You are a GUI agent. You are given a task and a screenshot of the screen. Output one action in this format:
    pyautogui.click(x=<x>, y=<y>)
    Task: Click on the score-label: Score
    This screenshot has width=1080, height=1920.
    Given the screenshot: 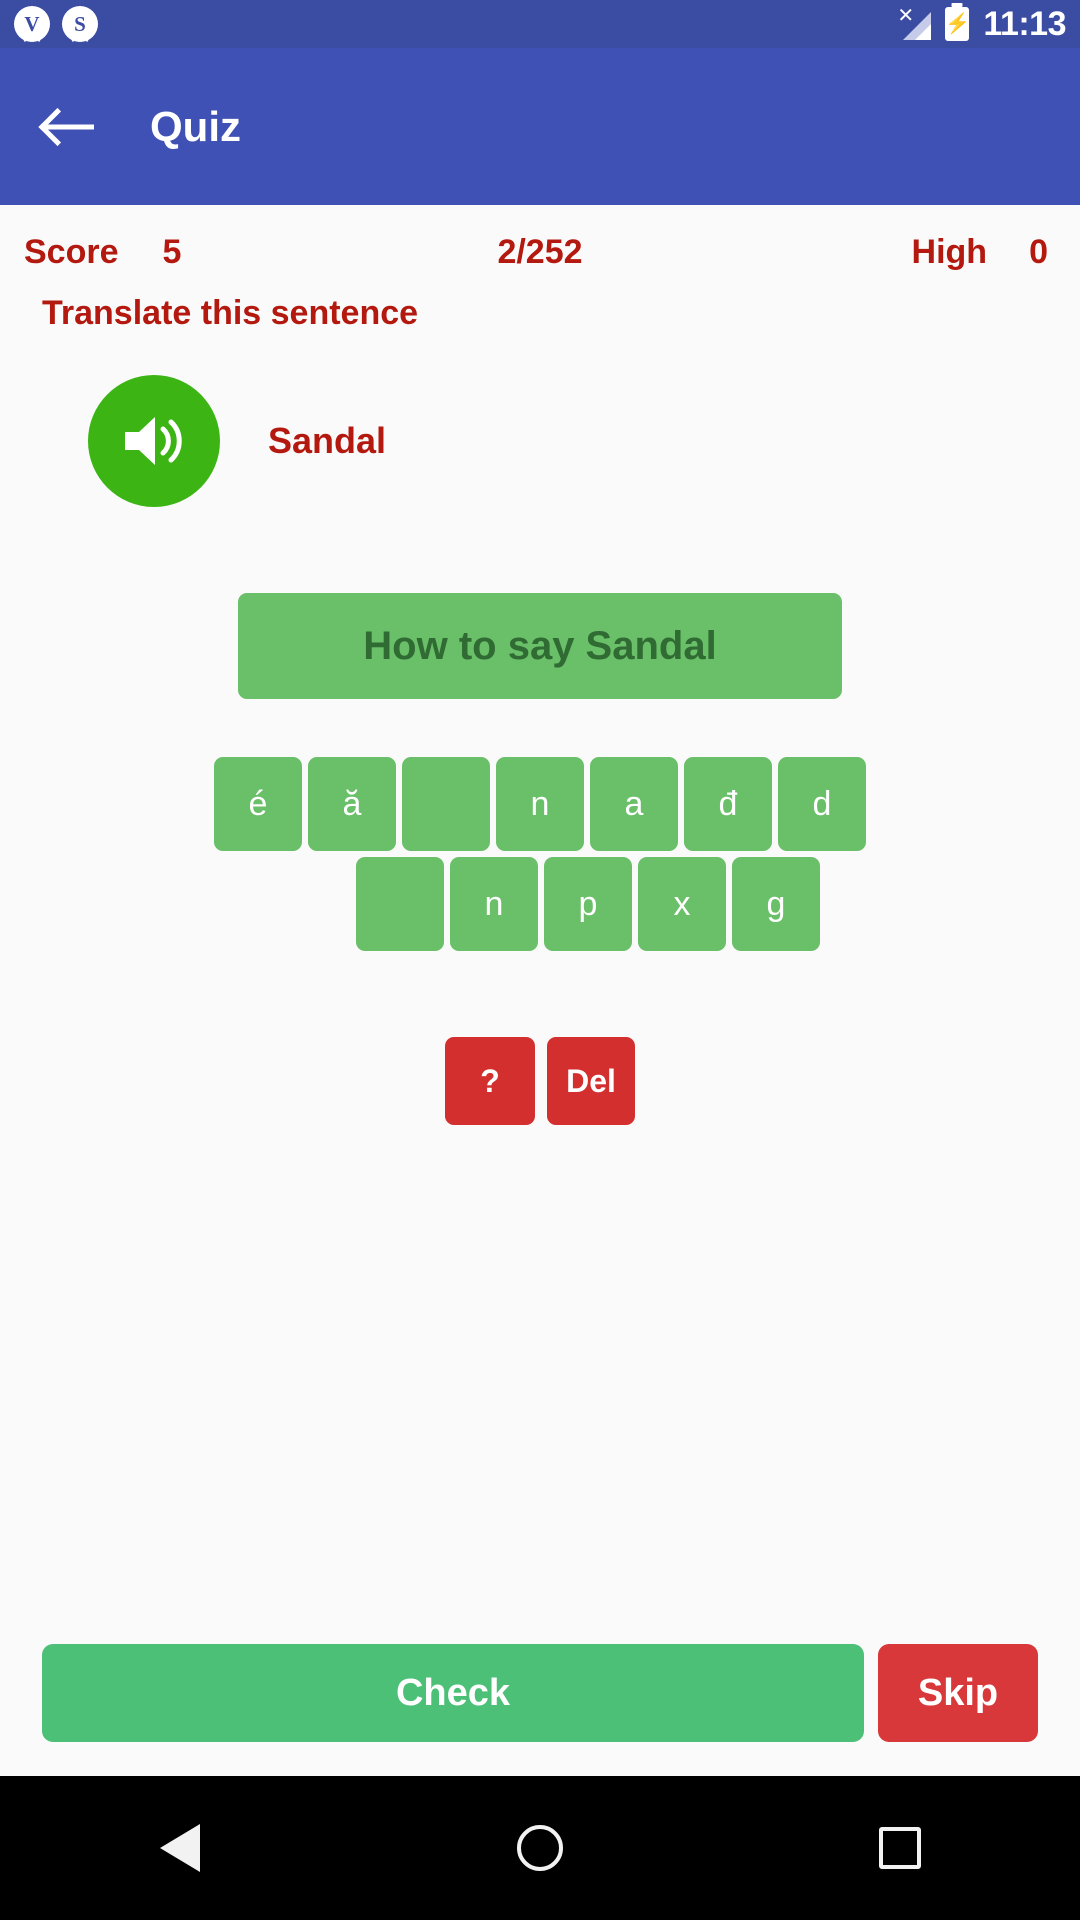 What is the action you would take?
    pyautogui.click(x=71, y=252)
    